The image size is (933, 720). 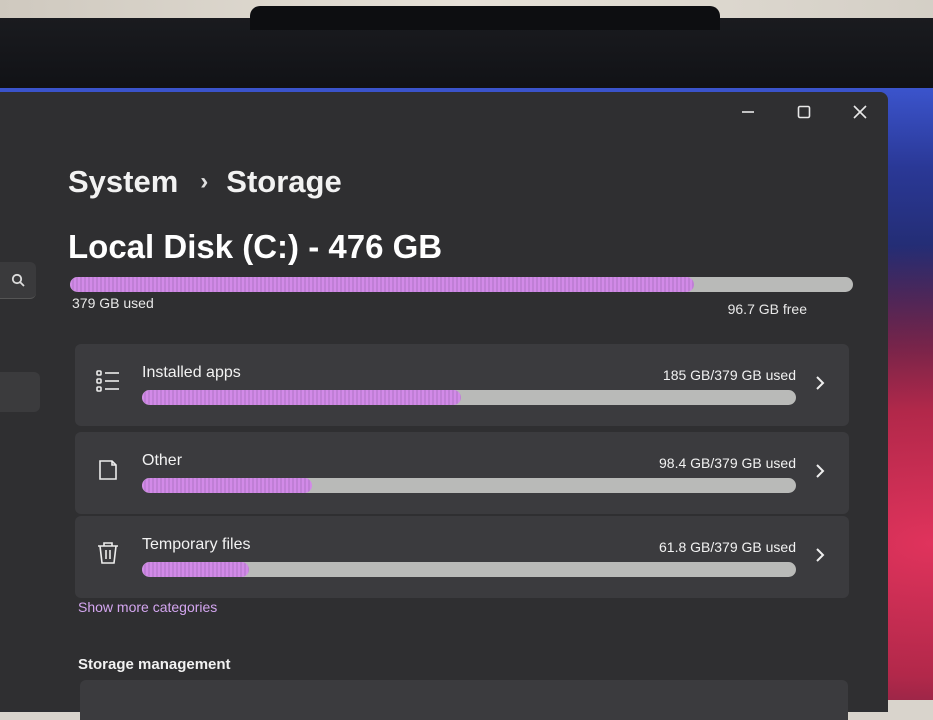 I want to click on sidebar-item-selected, so click(x=20, y=392).